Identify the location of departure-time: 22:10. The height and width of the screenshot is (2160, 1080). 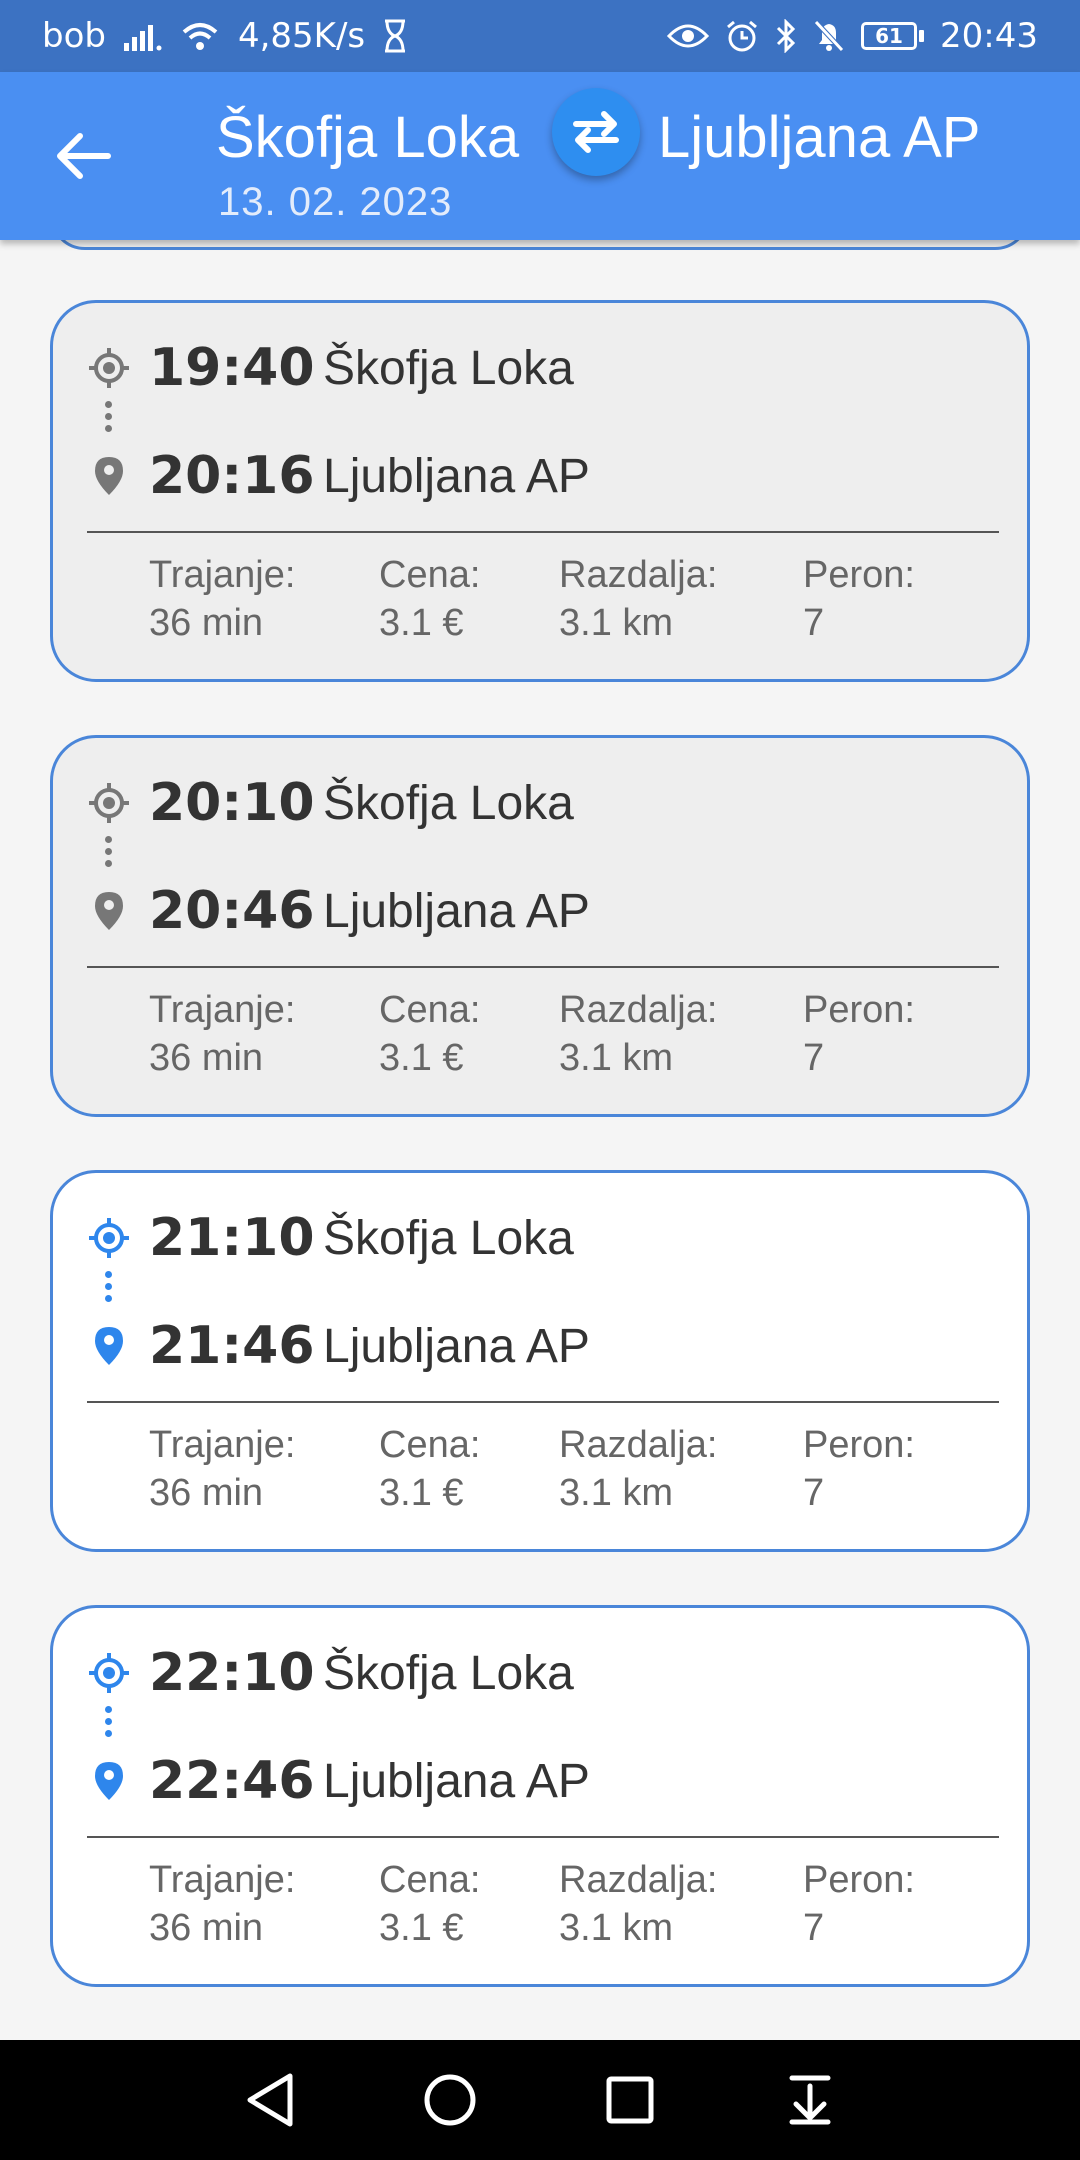
(232, 1673).